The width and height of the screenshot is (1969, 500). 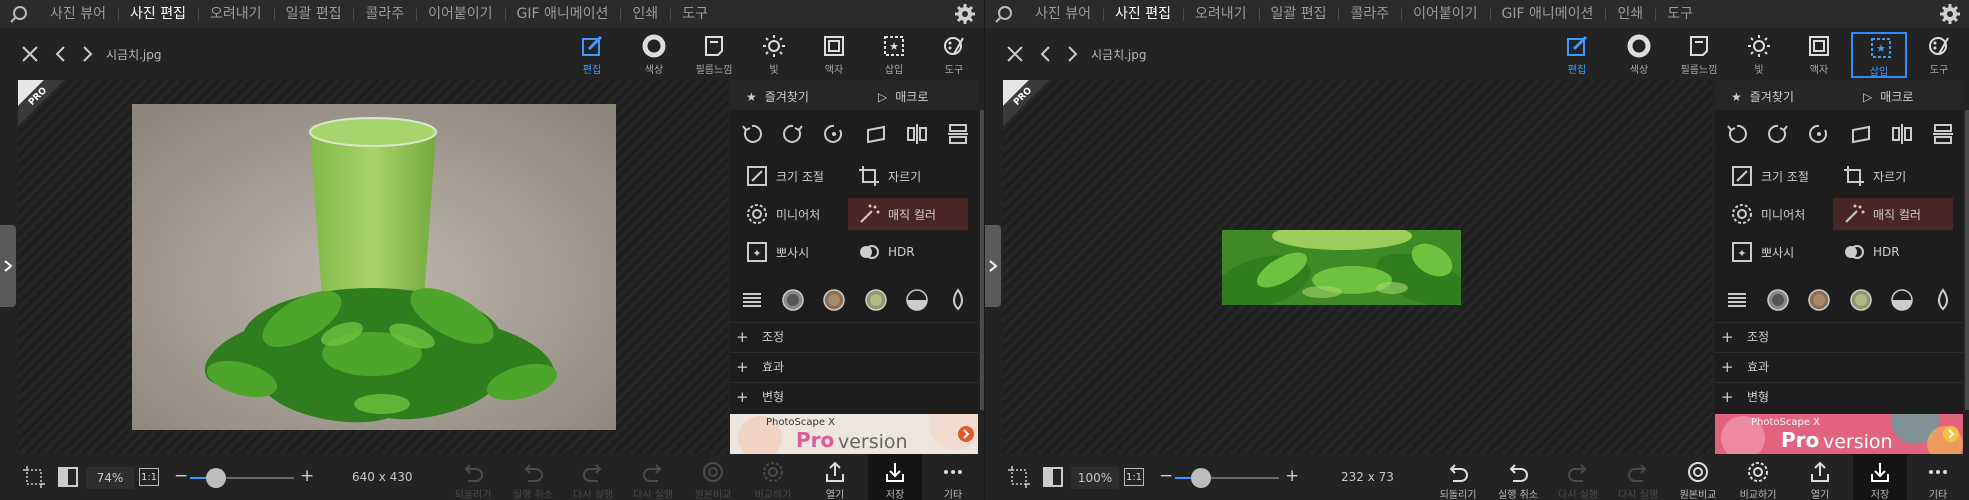 What do you see at coordinates (1951, 434) in the screenshot?
I see `chevron-right-icon` at bounding box center [1951, 434].